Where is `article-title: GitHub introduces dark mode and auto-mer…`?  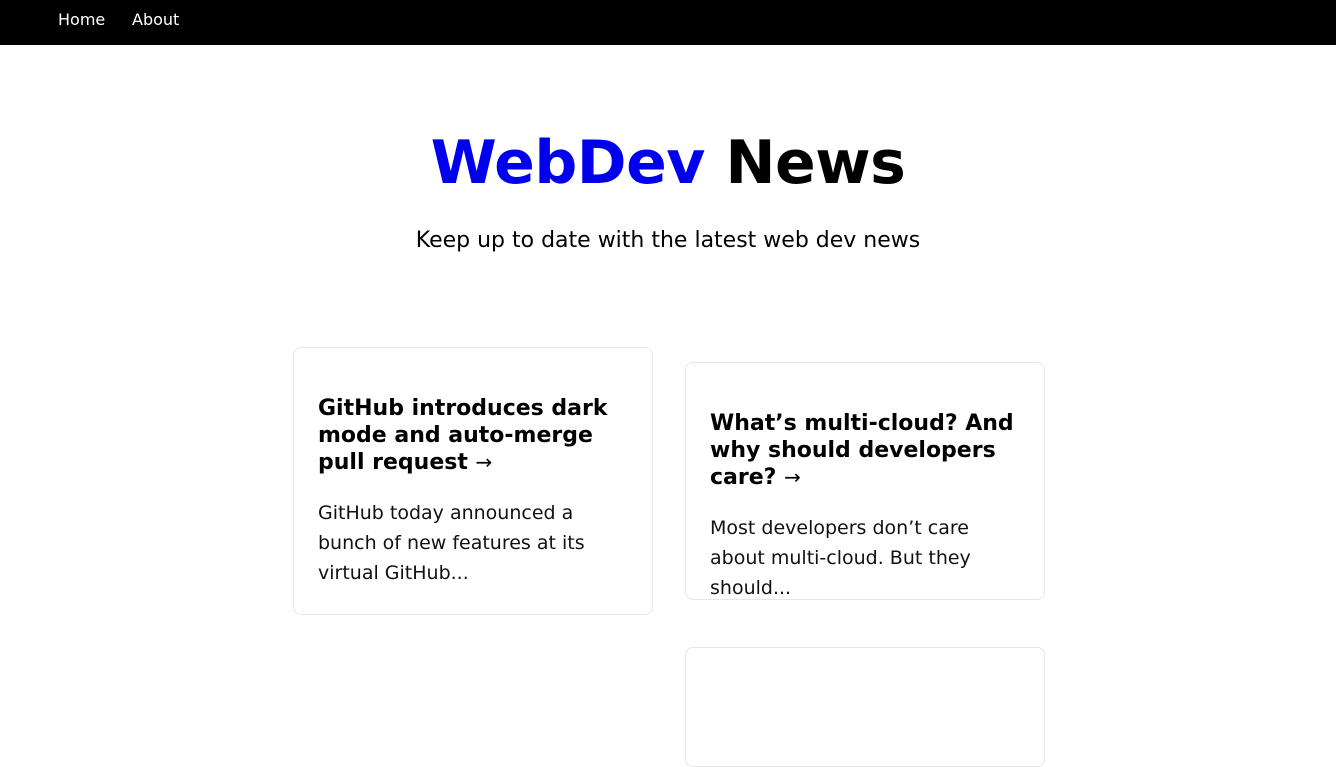 article-title: GitHub introduces dark mode and auto-mer… is located at coordinates (473, 435).